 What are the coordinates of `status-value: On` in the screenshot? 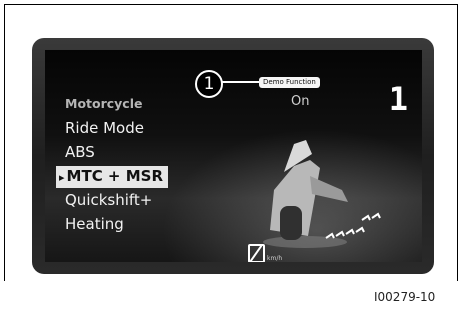 It's located at (300, 101).